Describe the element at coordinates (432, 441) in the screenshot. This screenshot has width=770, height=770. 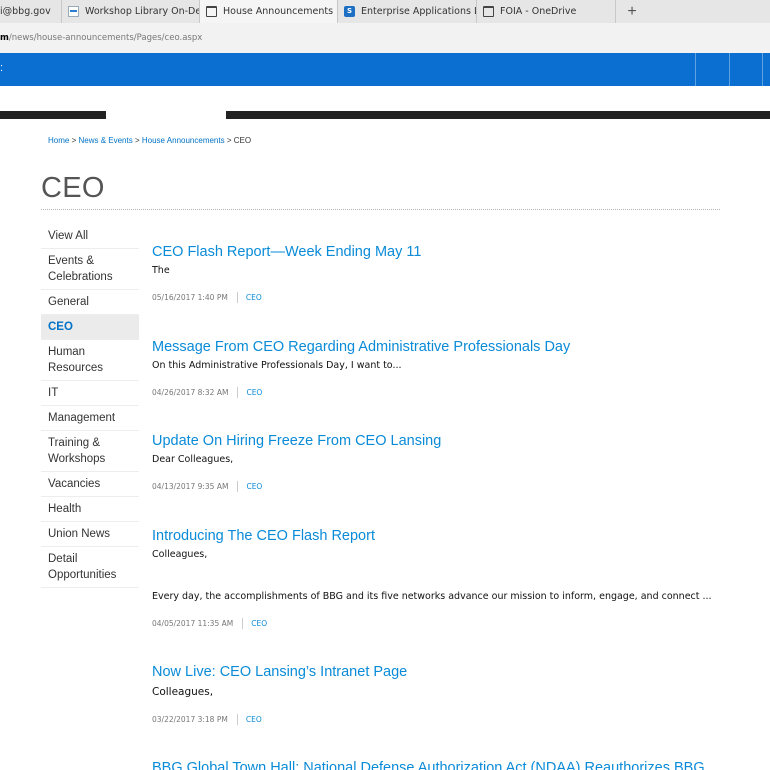
I see `post-title-link: Update On Hiring Freeze From CEO Lansing` at that location.